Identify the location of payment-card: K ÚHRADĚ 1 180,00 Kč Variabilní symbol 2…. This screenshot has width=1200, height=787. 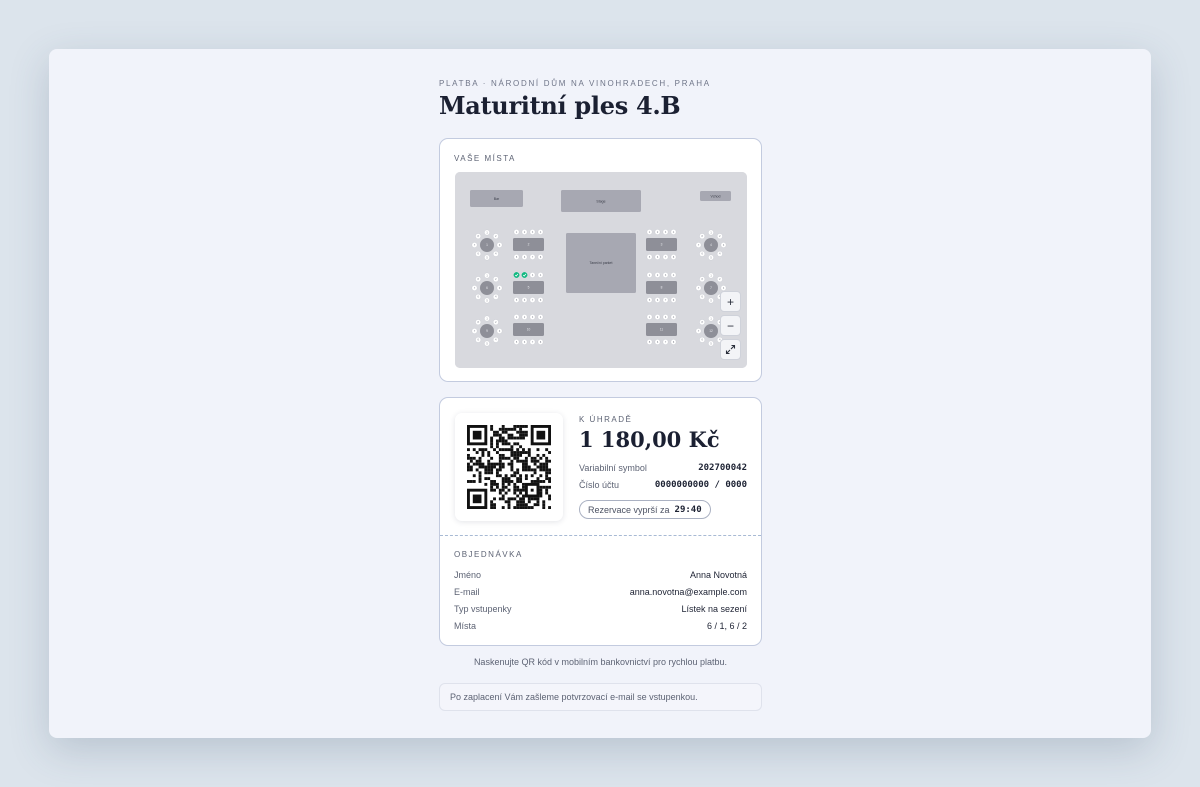
(600, 521).